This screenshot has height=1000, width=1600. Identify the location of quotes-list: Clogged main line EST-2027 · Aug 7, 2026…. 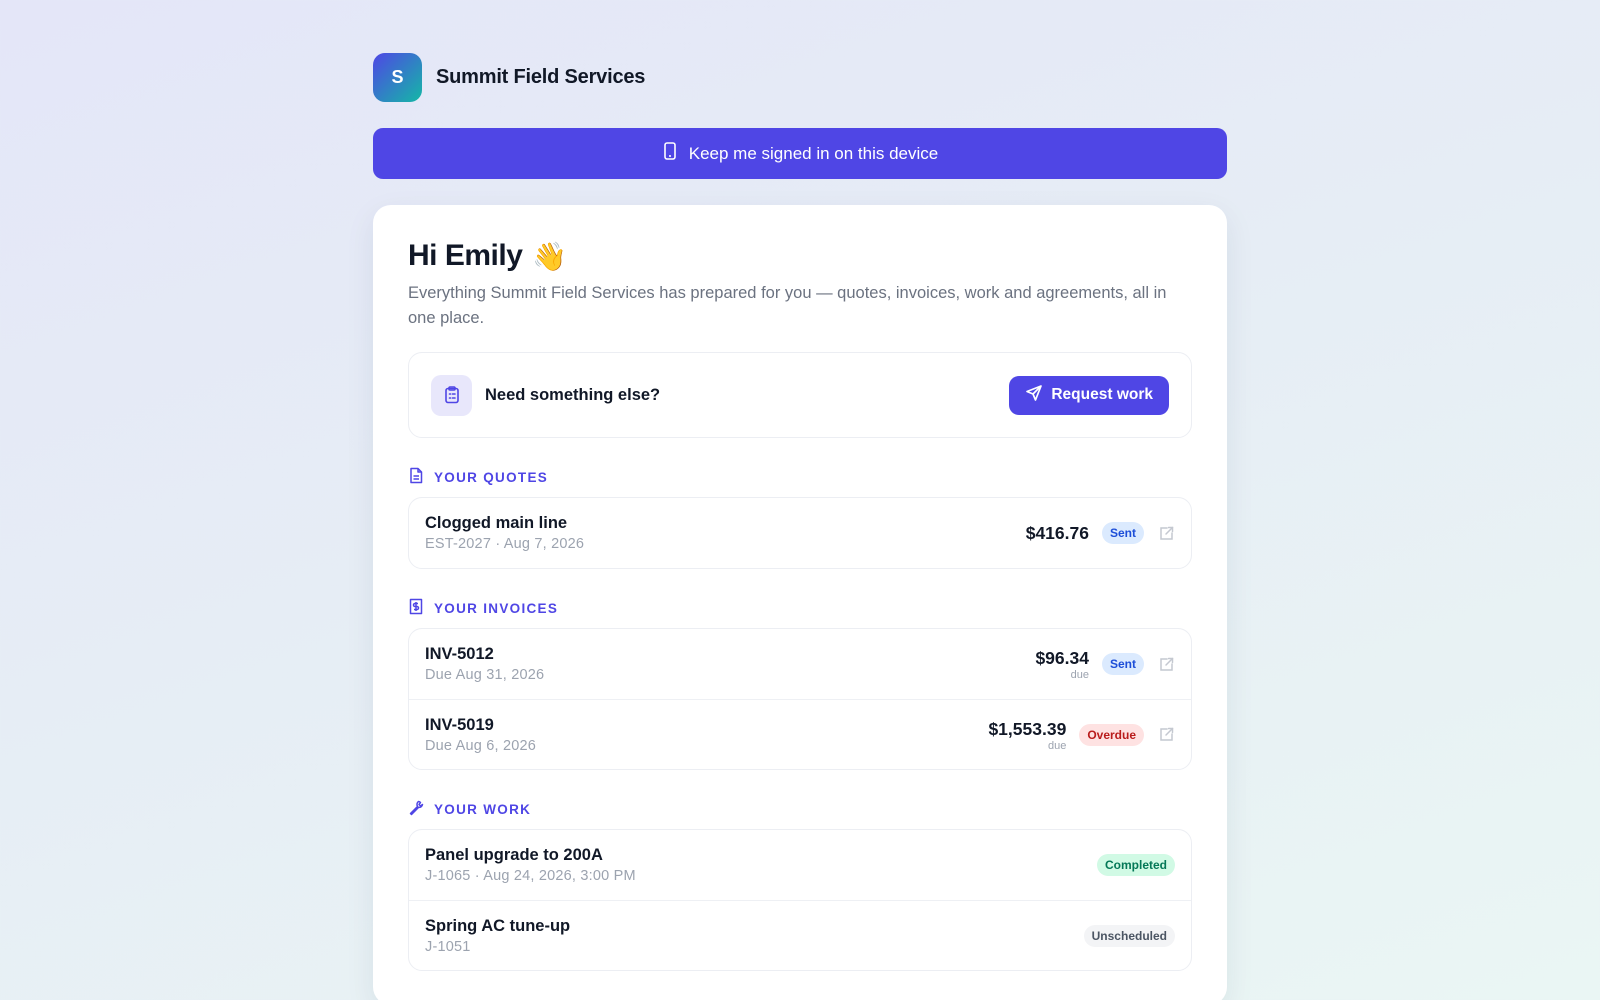
(800, 533).